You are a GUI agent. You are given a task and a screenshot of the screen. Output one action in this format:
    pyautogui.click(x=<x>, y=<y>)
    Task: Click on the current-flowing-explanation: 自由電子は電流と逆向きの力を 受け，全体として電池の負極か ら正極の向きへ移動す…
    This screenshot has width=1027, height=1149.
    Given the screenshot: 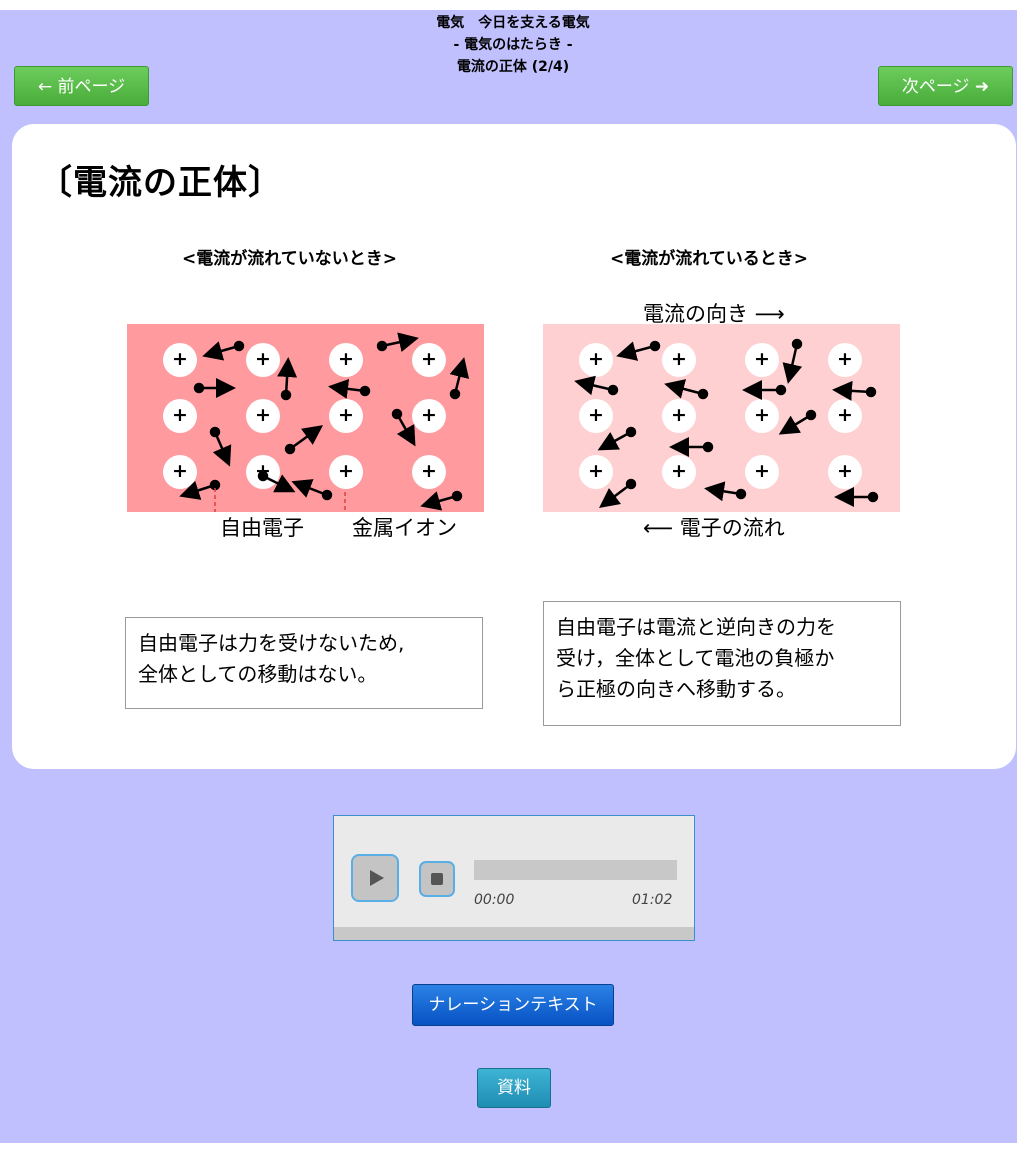 What is the action you would take?
    pyautogui.click(x=722, y=663)
    